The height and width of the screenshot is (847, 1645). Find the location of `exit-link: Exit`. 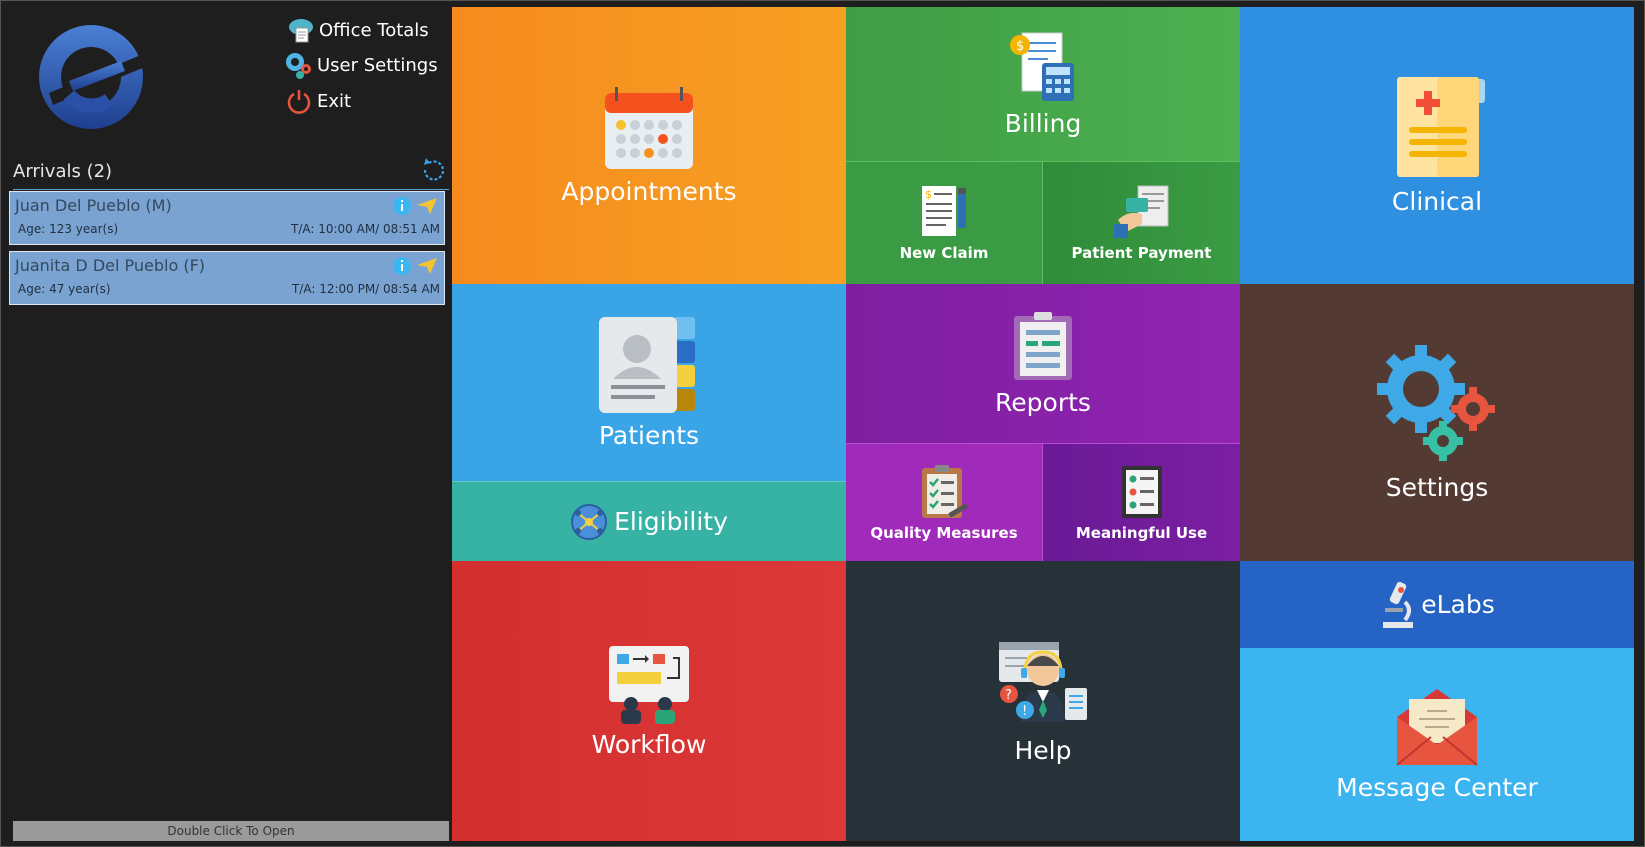

exit-link: Exit is located at coordinates (318, 101).